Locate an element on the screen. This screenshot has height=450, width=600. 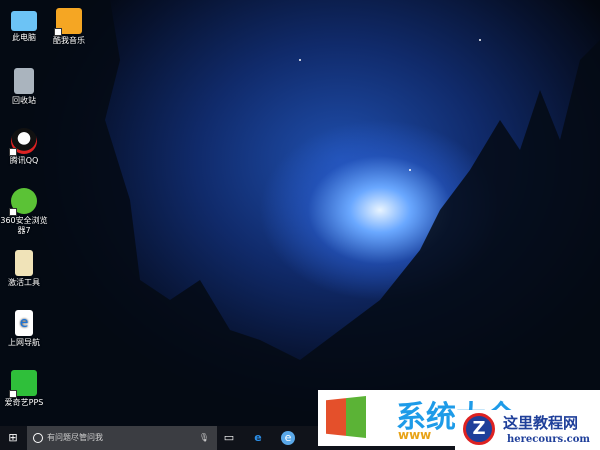
ie-browser-icon: e is located at coordinates (288, 438).